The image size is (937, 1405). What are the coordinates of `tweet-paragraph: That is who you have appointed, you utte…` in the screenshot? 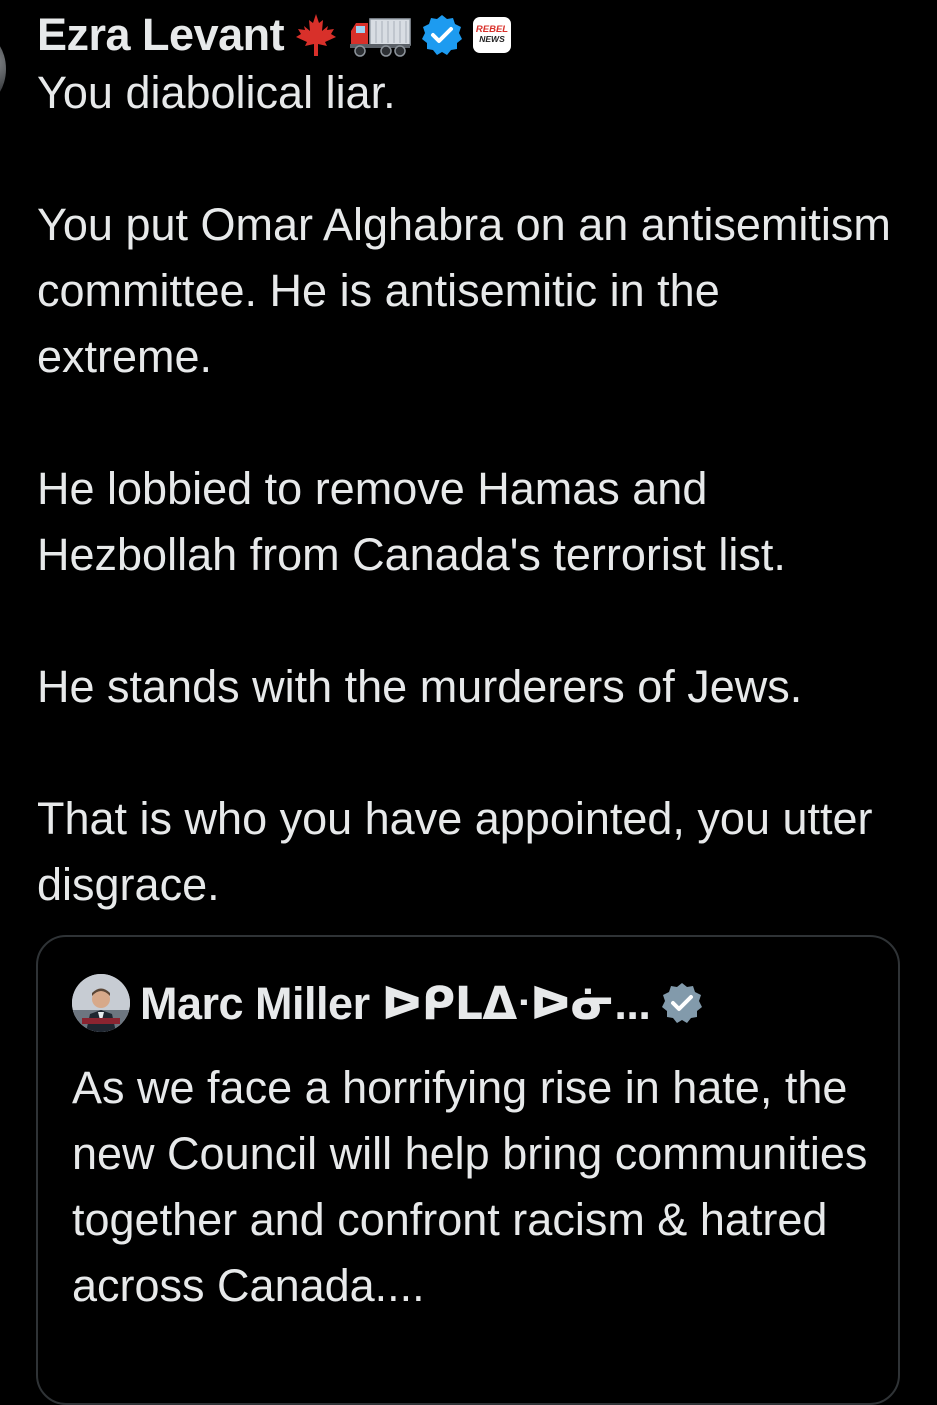 It's located at (461, 851).